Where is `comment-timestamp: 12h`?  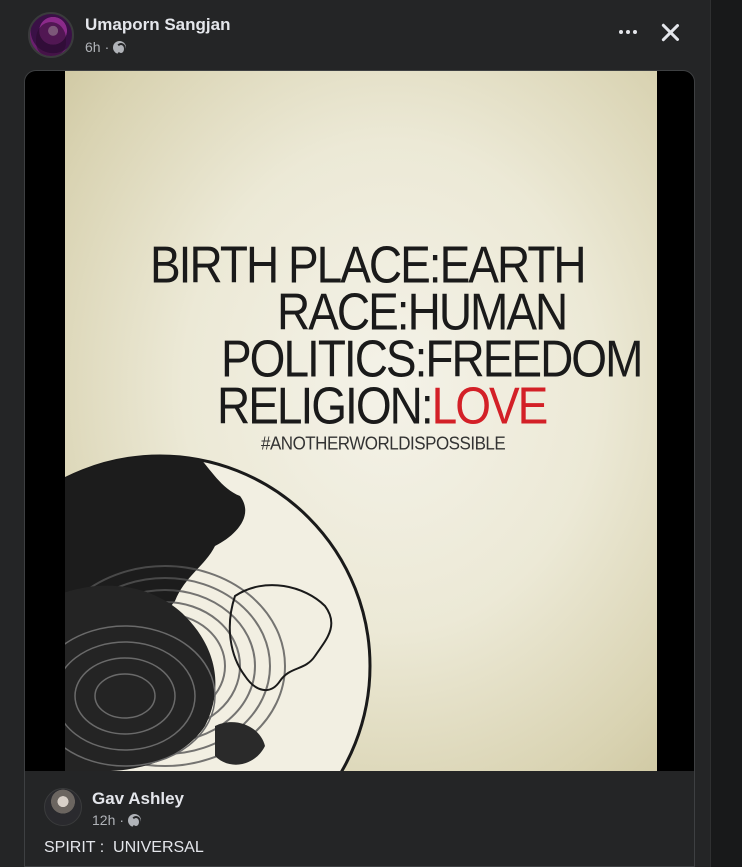
comment-timestamp: 12h is located at coordinates (103, 820).